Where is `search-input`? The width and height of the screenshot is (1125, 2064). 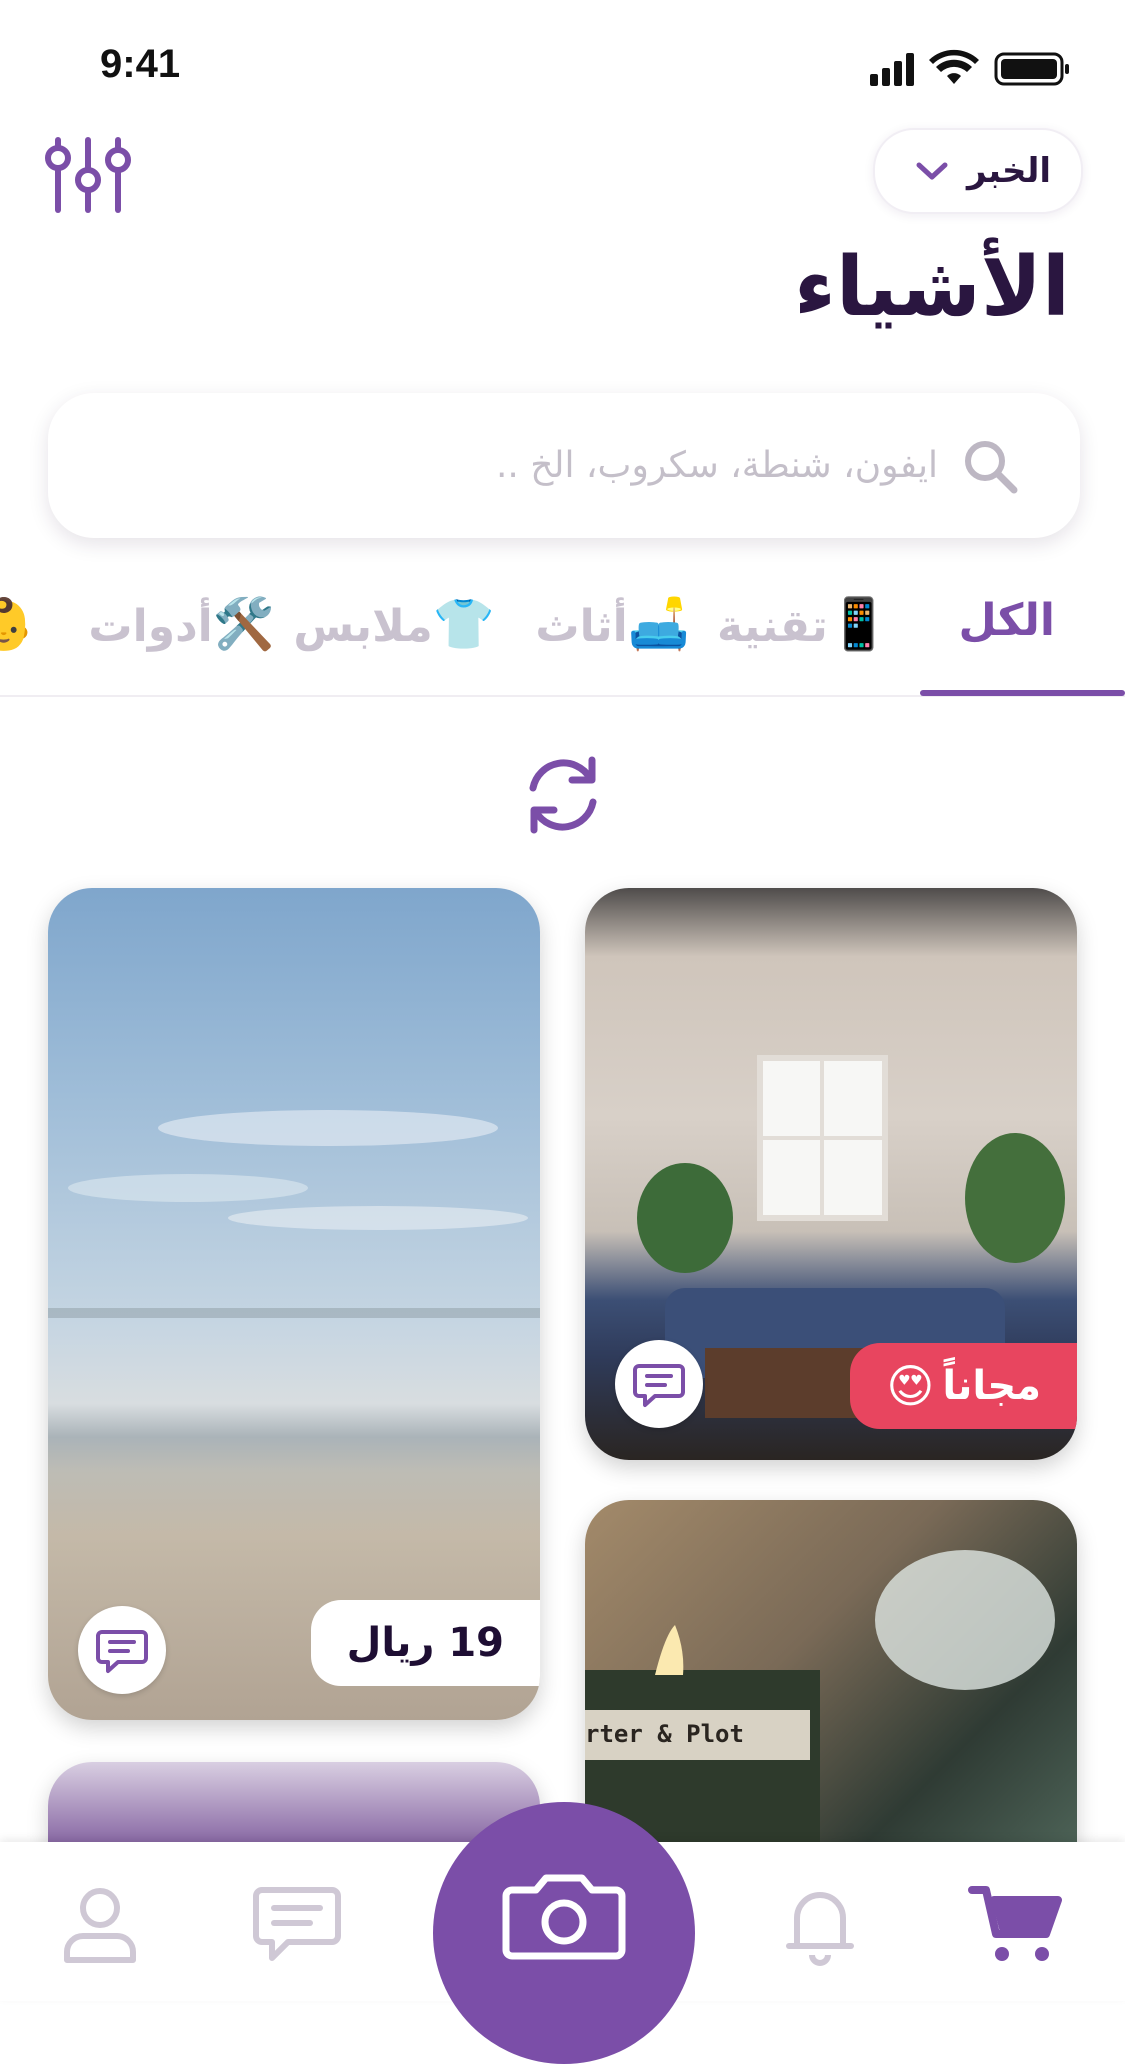
search-input is located at coordinates (494, 465).